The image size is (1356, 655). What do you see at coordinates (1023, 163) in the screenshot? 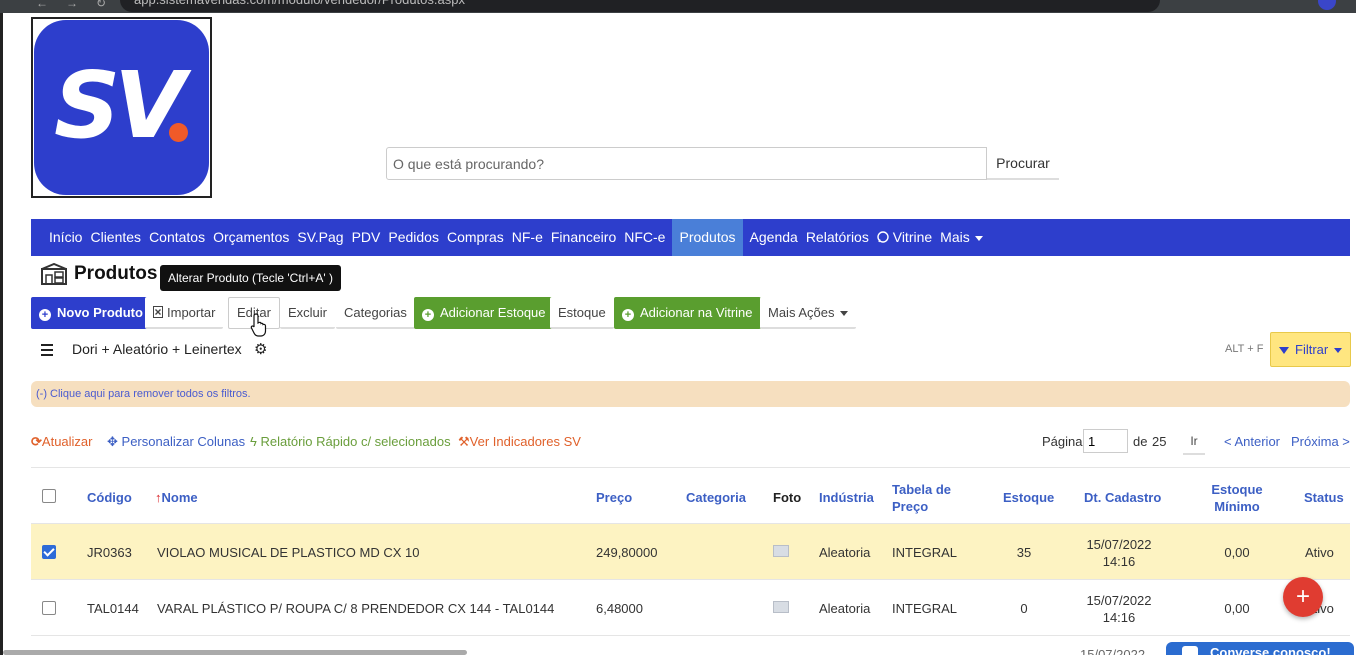
I see `search-button: Procurar` at bounding box center [1023, 163].